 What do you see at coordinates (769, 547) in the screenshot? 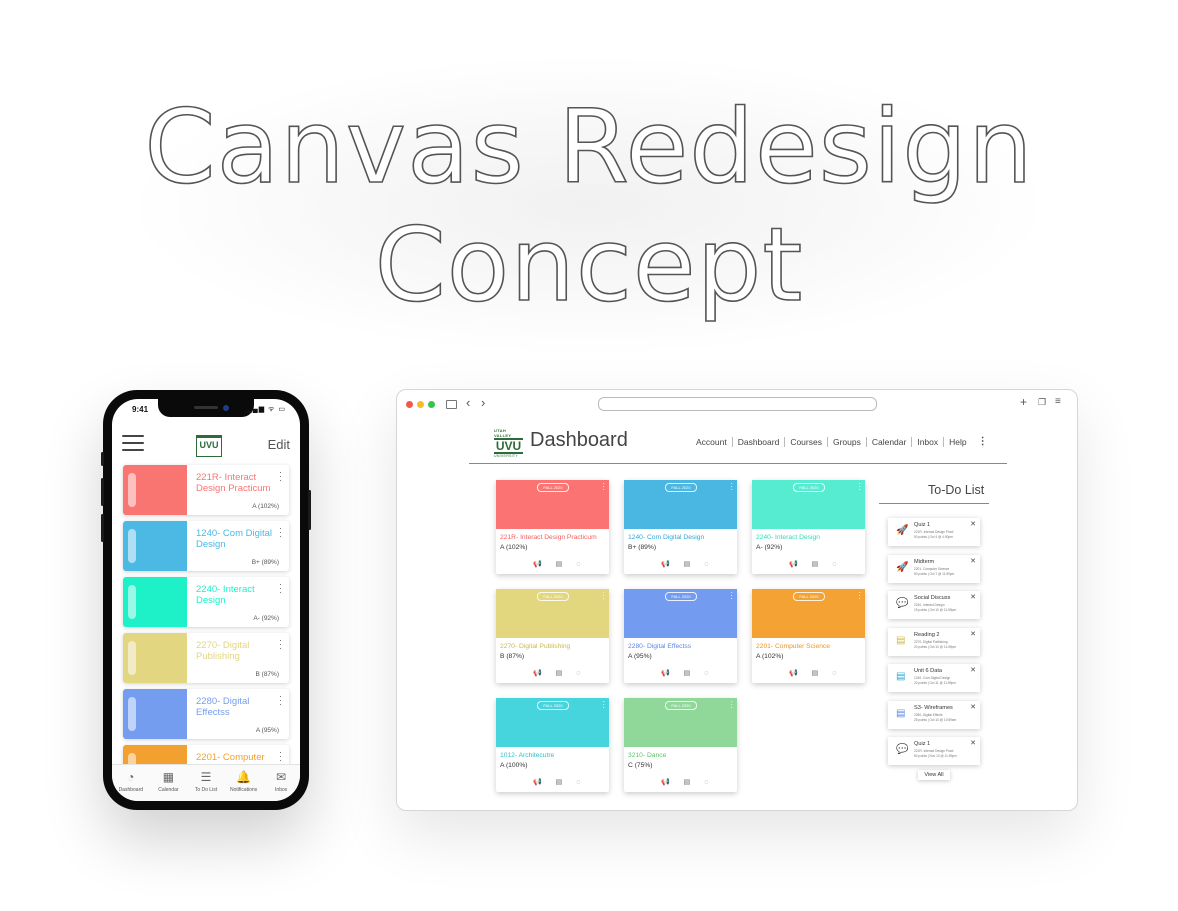
I see `course-grade: A- (92%)` at bounding box center [769, 547].